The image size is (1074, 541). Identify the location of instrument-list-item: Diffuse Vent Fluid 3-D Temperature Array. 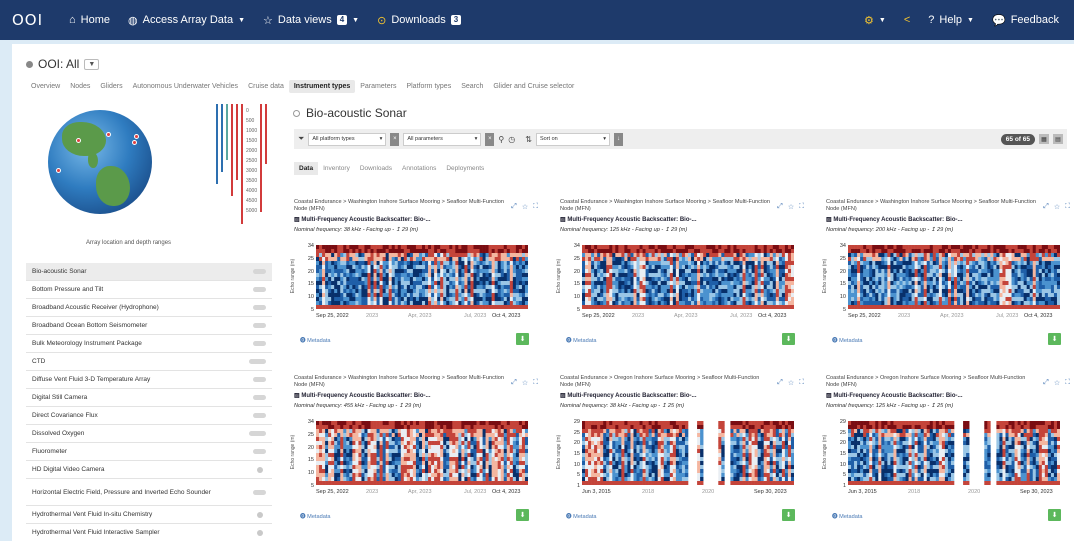
(149, 380).